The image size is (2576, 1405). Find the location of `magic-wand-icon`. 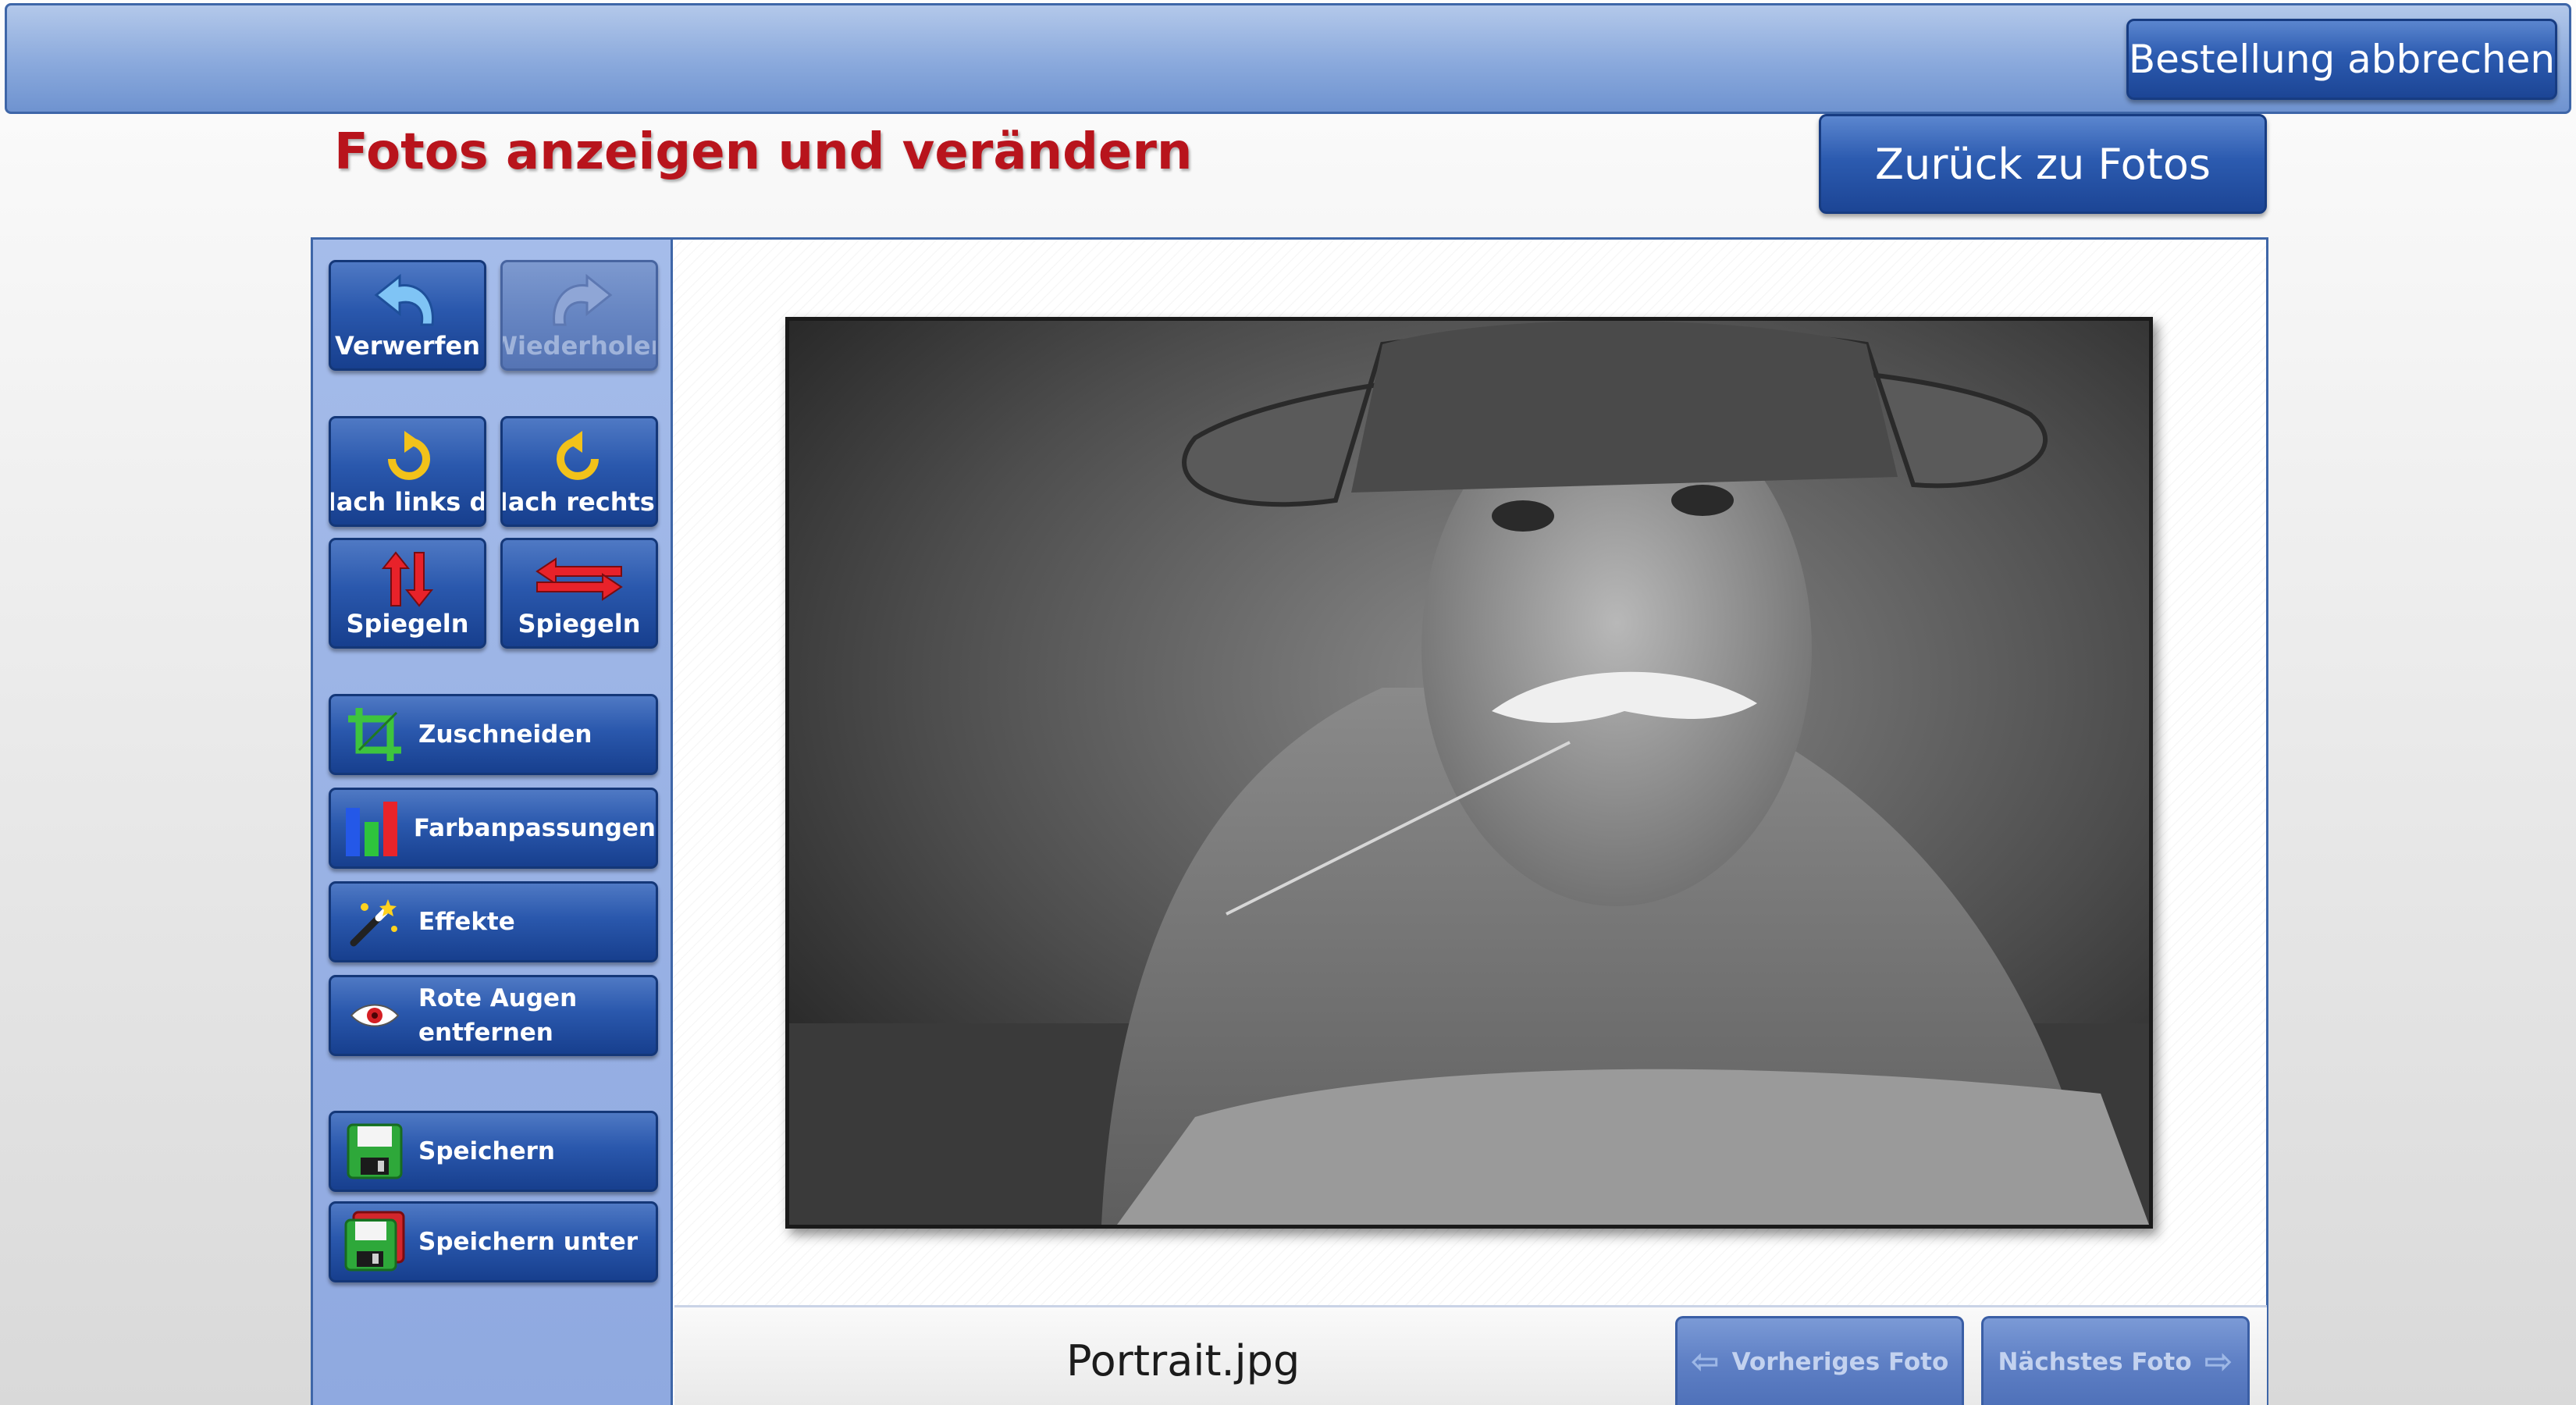

magic-wand-icon is located at coordinates (374, 922).